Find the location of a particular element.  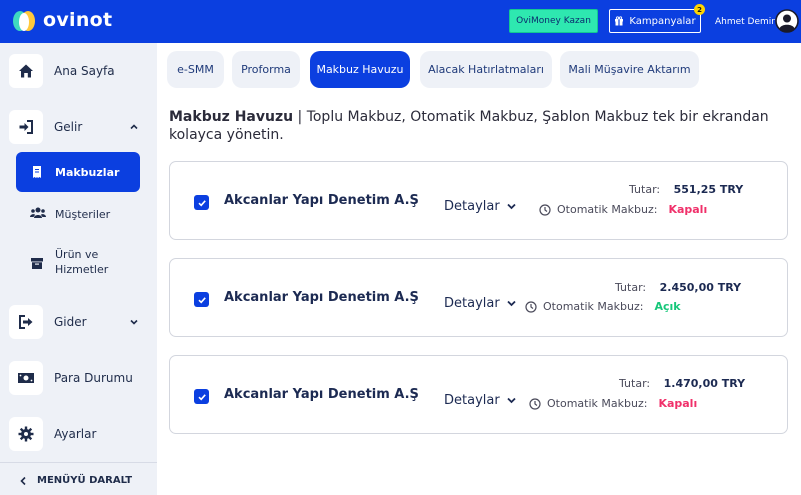

money-bill-icon is located at coordinates (26, 378).